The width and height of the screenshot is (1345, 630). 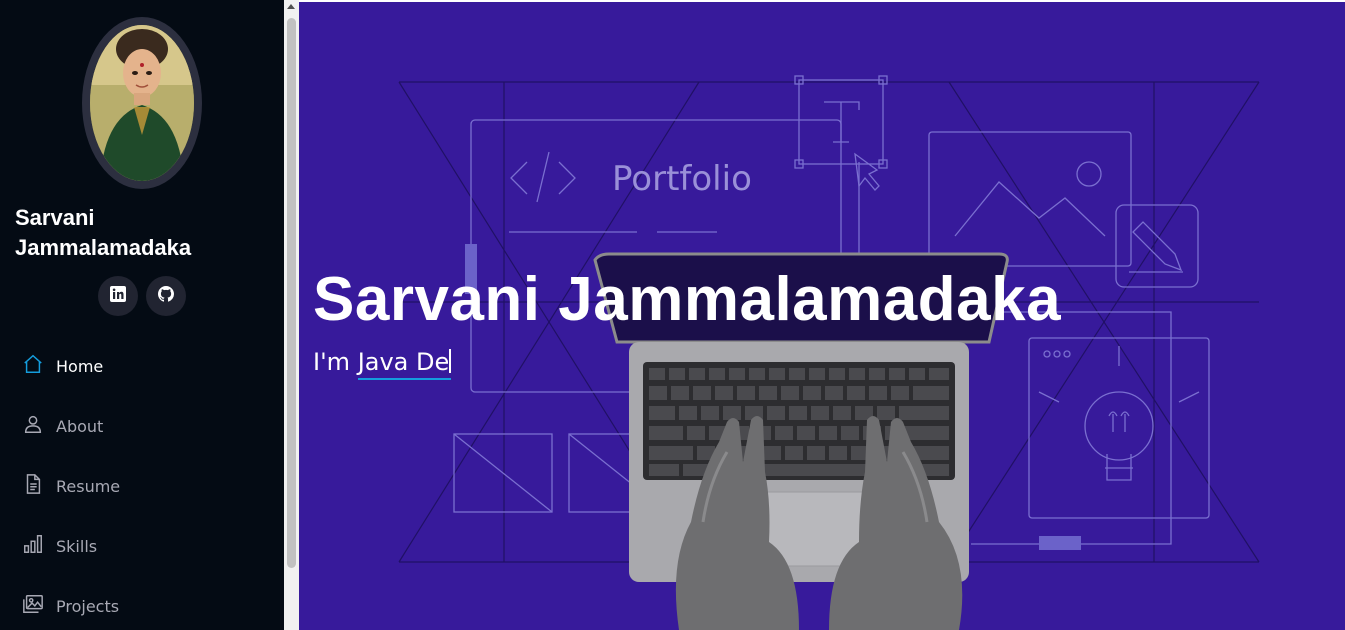 What do you see at coordinates (33, 546) in the screenshot?
I see `bar-chart-icon` at bounding box center [33, 546].